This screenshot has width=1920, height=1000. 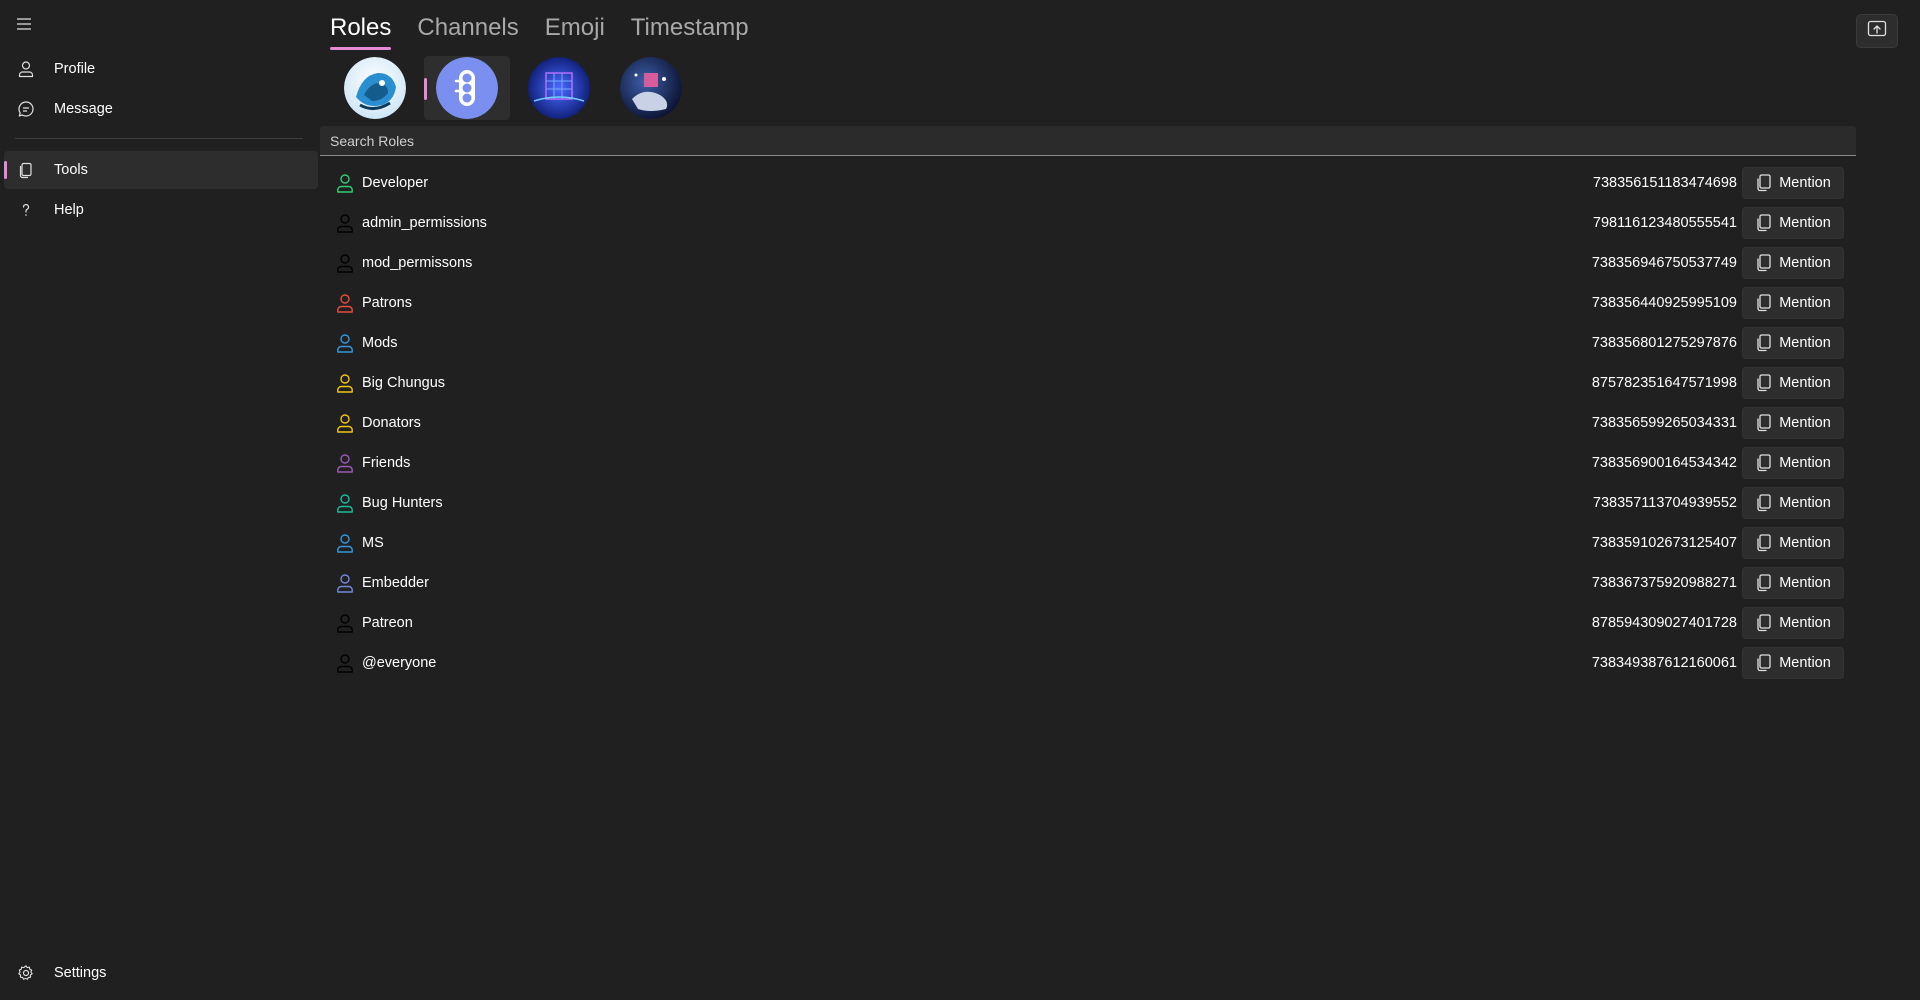 I want to click on role-name: Bug Hunters, so click(x=402, y=503).